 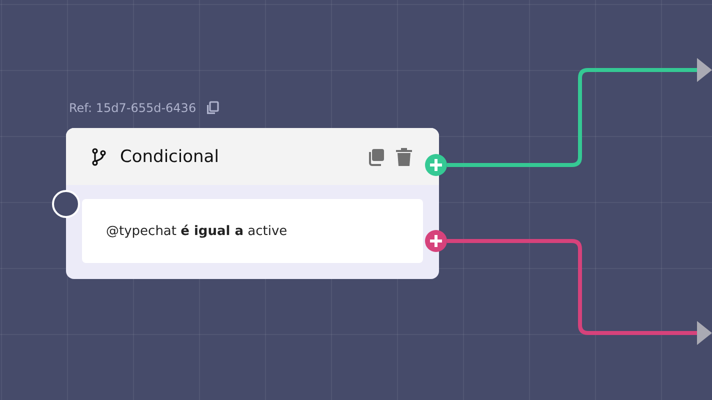 What do you see at coordinates (376, 156) in the screenshot?
I see `duplicate-icon` at bounding box center [376, 156].